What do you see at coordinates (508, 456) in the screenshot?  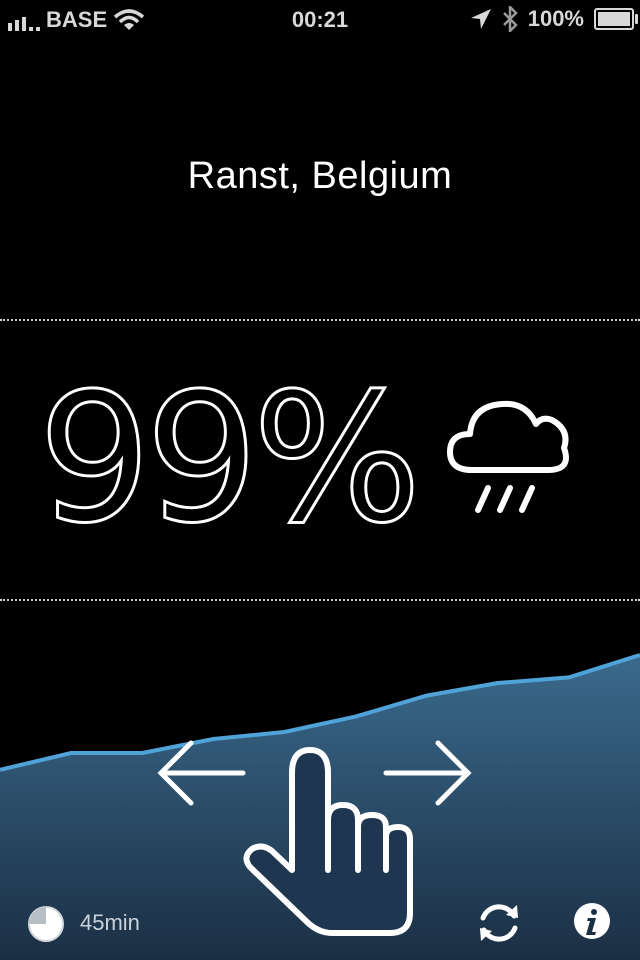 I see `rain-cloud-icon` at bounding box center [508, 456].